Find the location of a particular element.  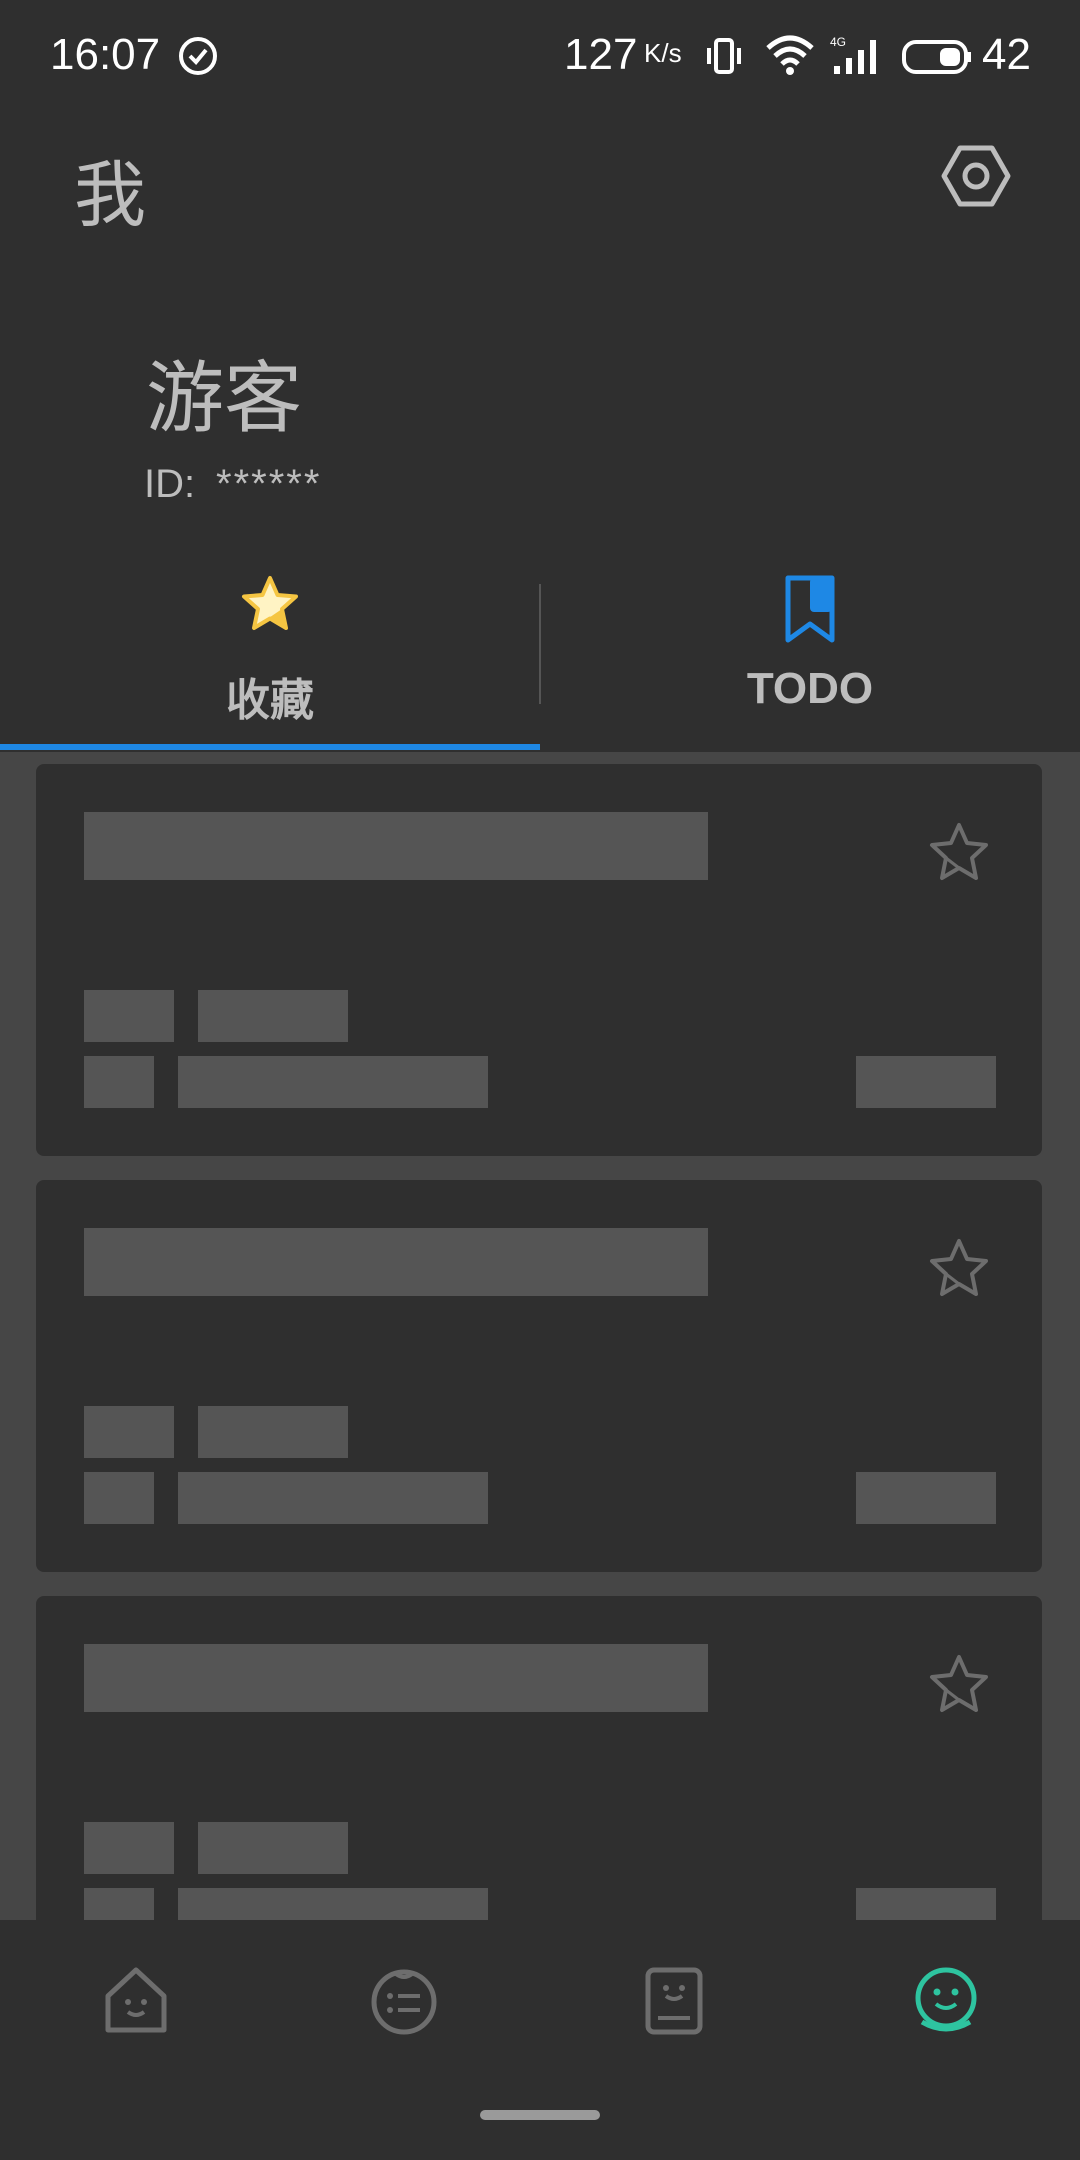

signal-4g-icon: 4G is located at coordinates (858, 58).